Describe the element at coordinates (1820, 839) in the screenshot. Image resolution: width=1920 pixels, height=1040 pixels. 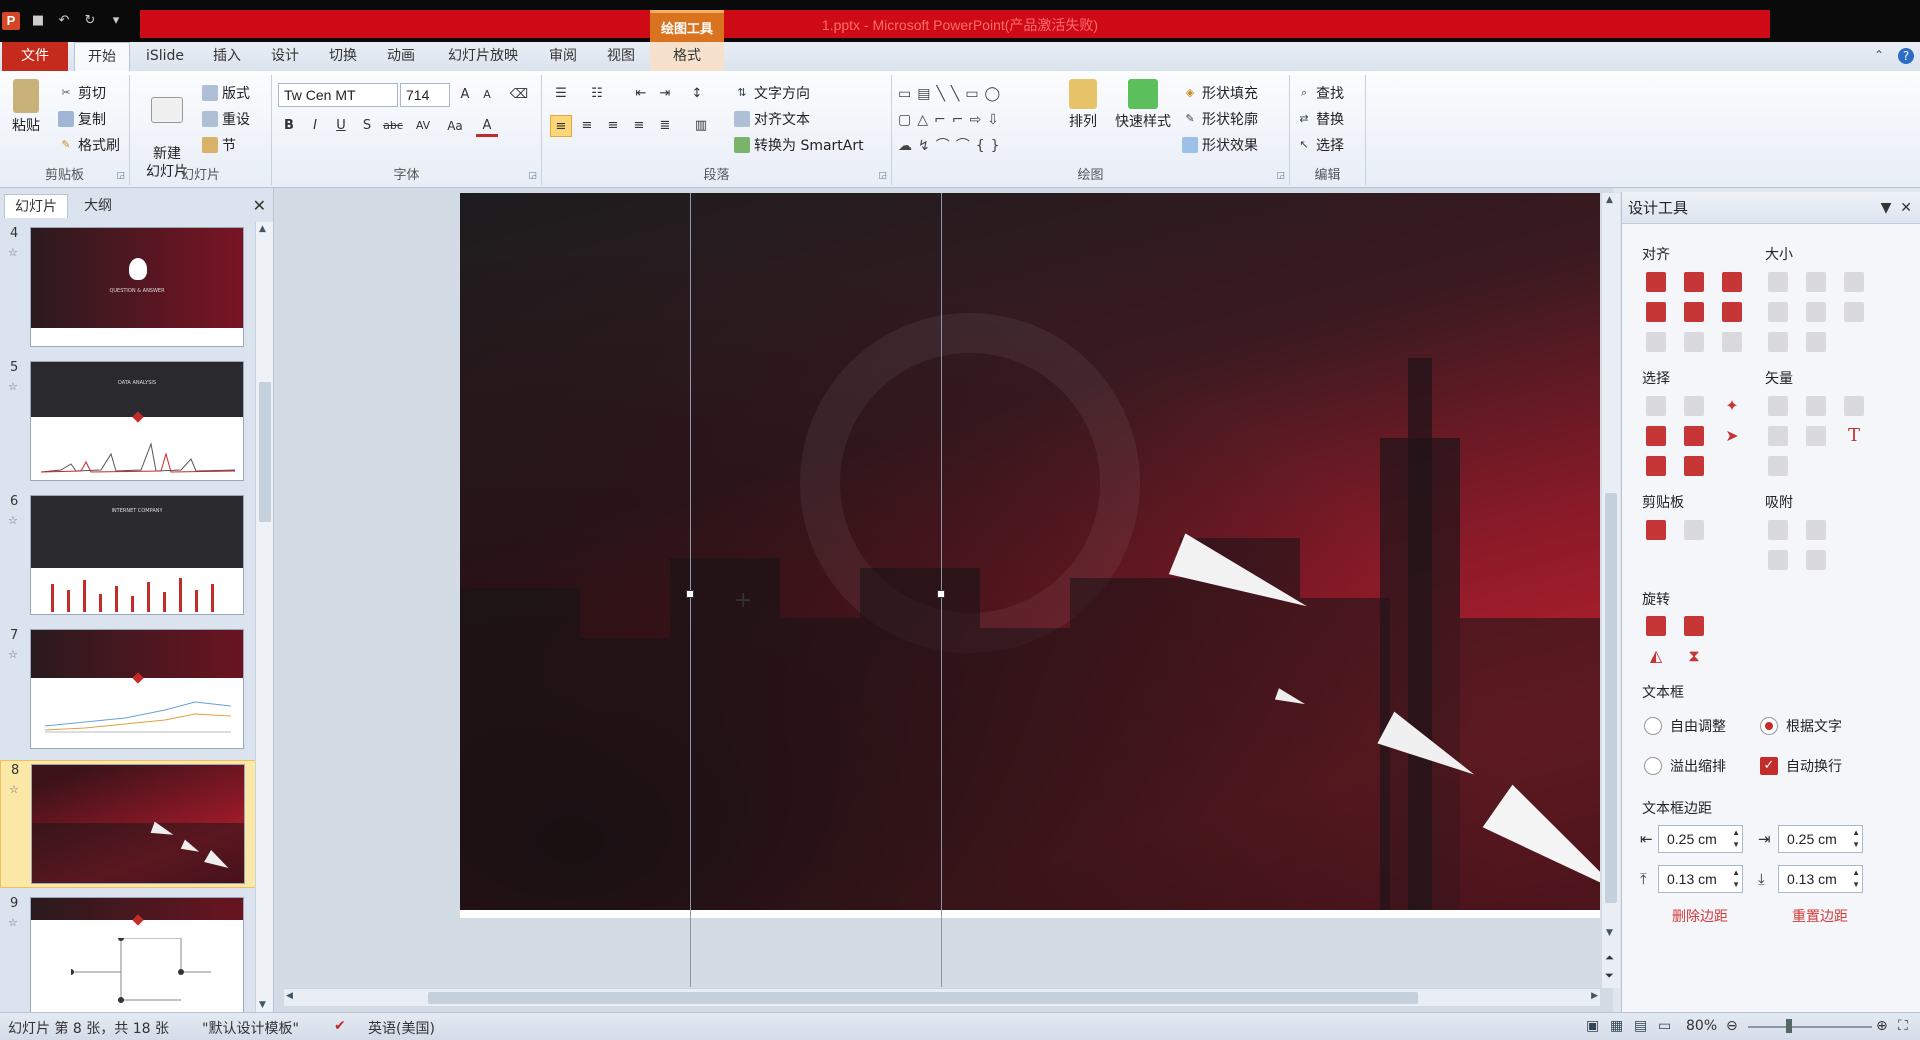
I see `right-margin-input: 0.25 cm ▲ ▼` at that location.